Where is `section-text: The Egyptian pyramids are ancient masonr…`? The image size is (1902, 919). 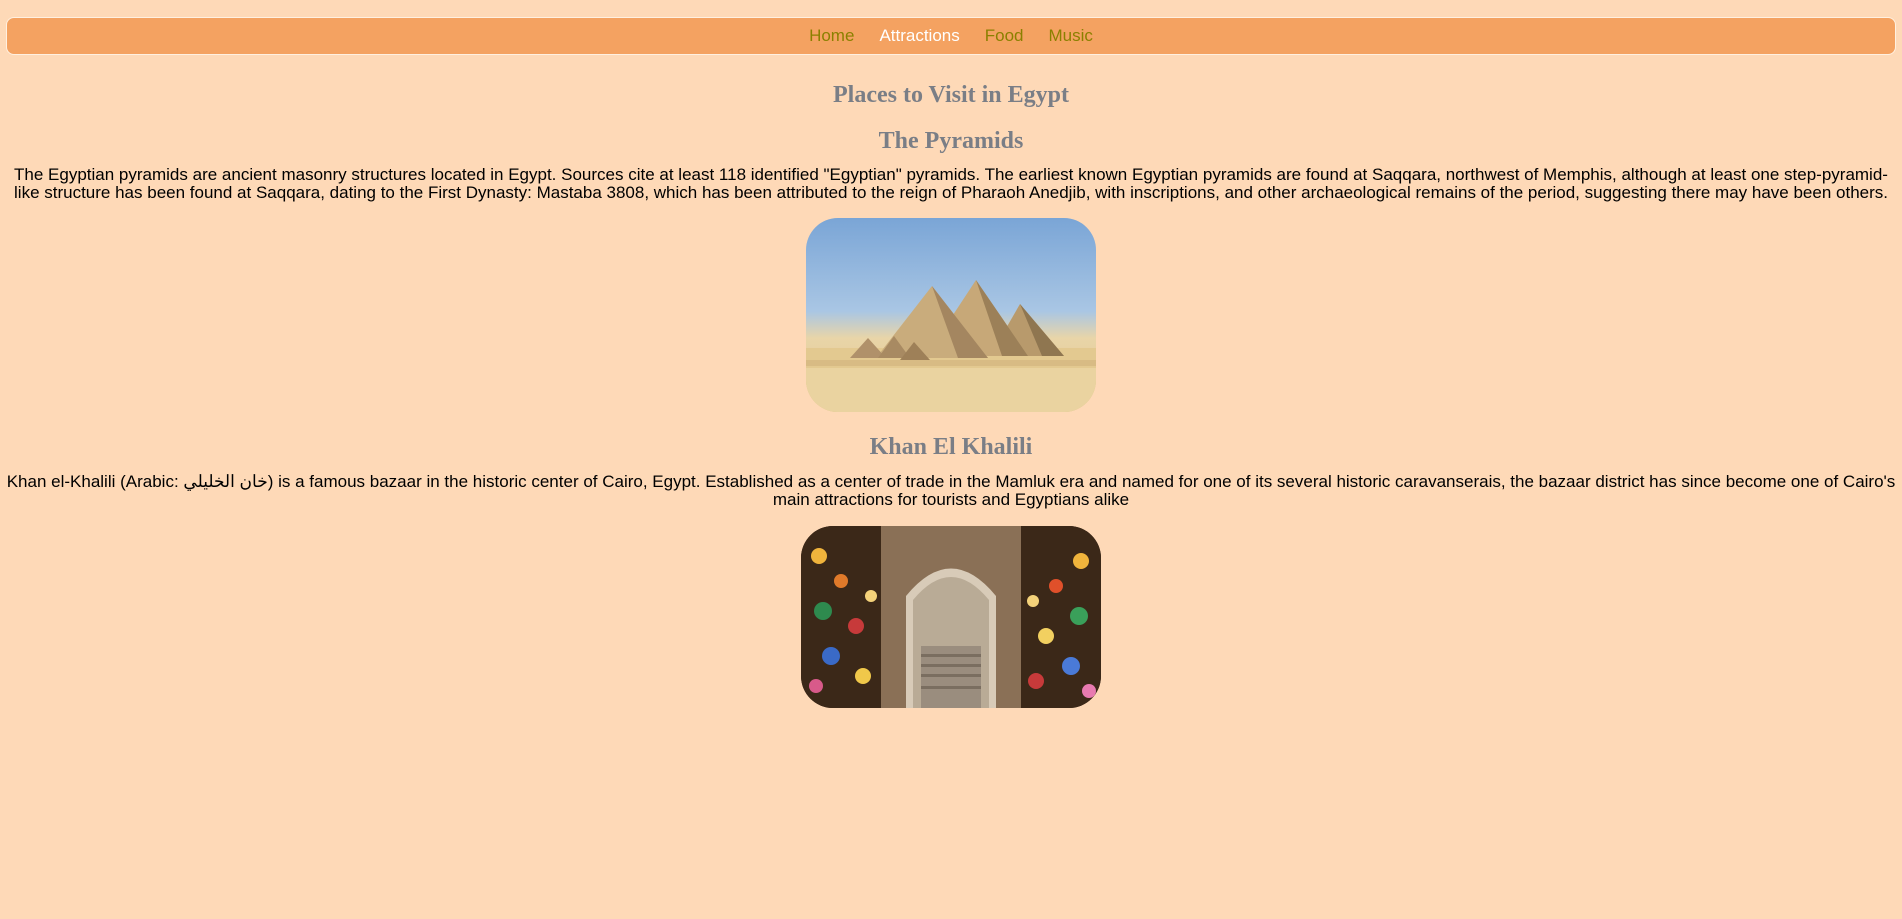
section-text: The Egyptian pyramids are ancient masonr… is located at coordinates (951, 183).